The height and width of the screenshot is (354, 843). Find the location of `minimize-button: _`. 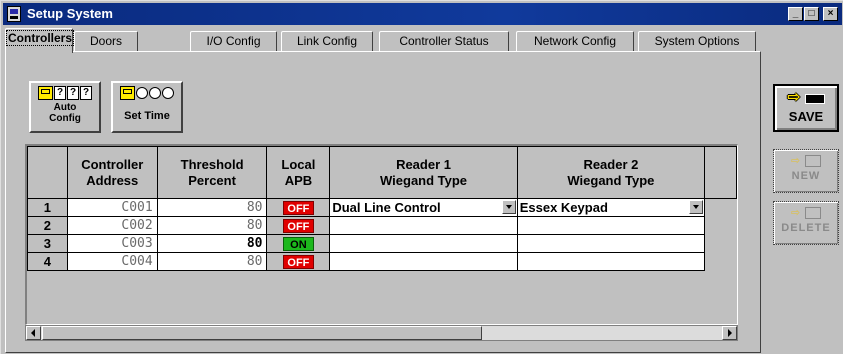

minimize-button: _ is located at coordinates (795, 14).